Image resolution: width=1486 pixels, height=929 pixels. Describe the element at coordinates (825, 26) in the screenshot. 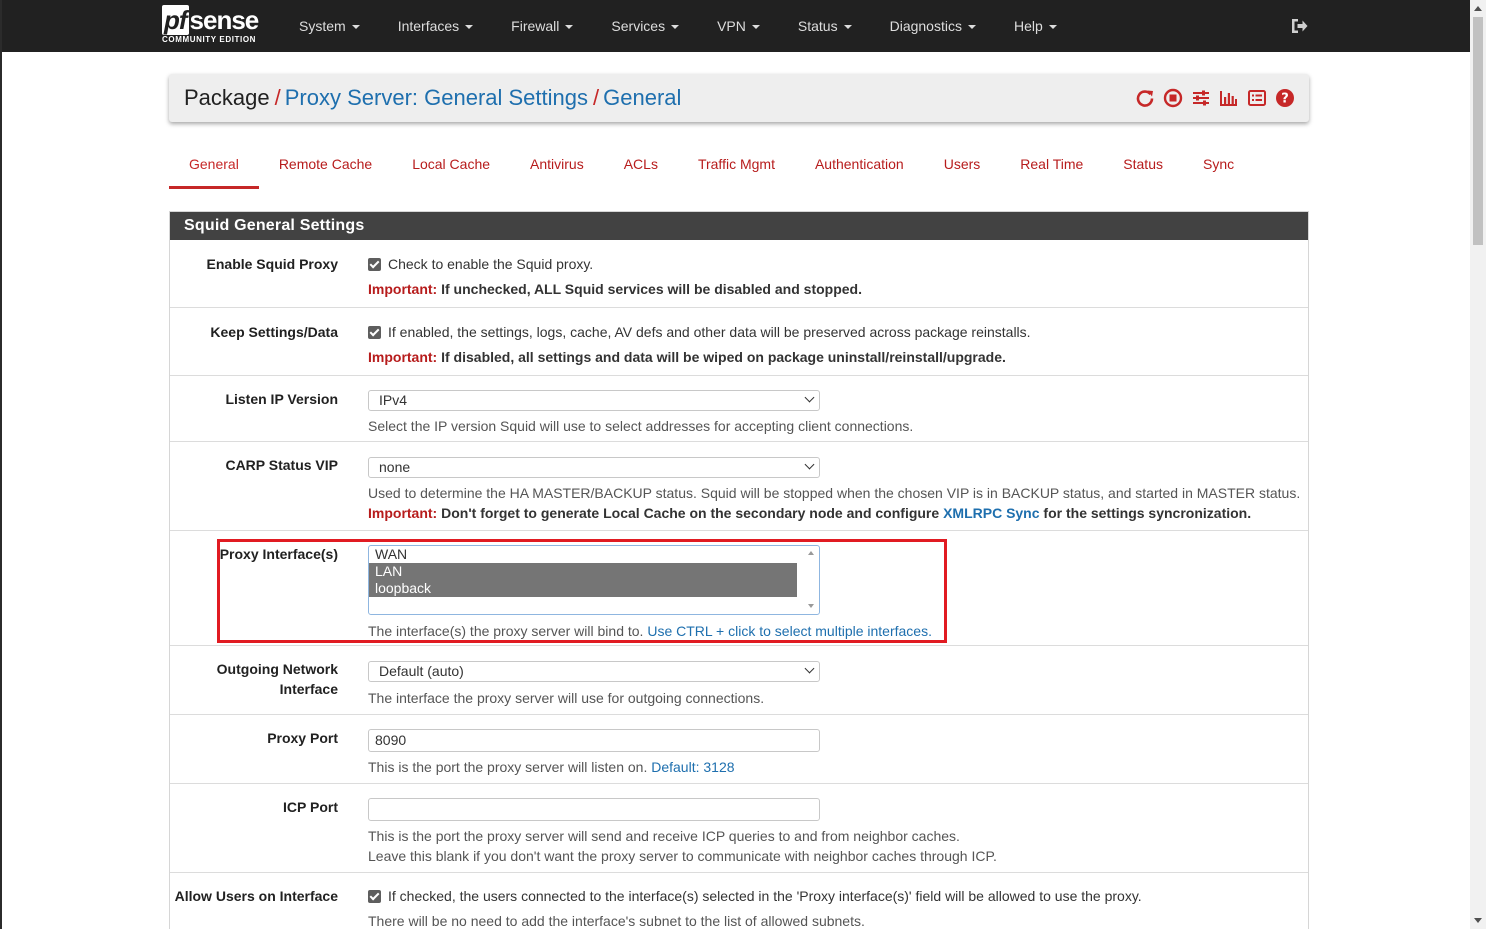

I see `nav-status: Status` at that location.